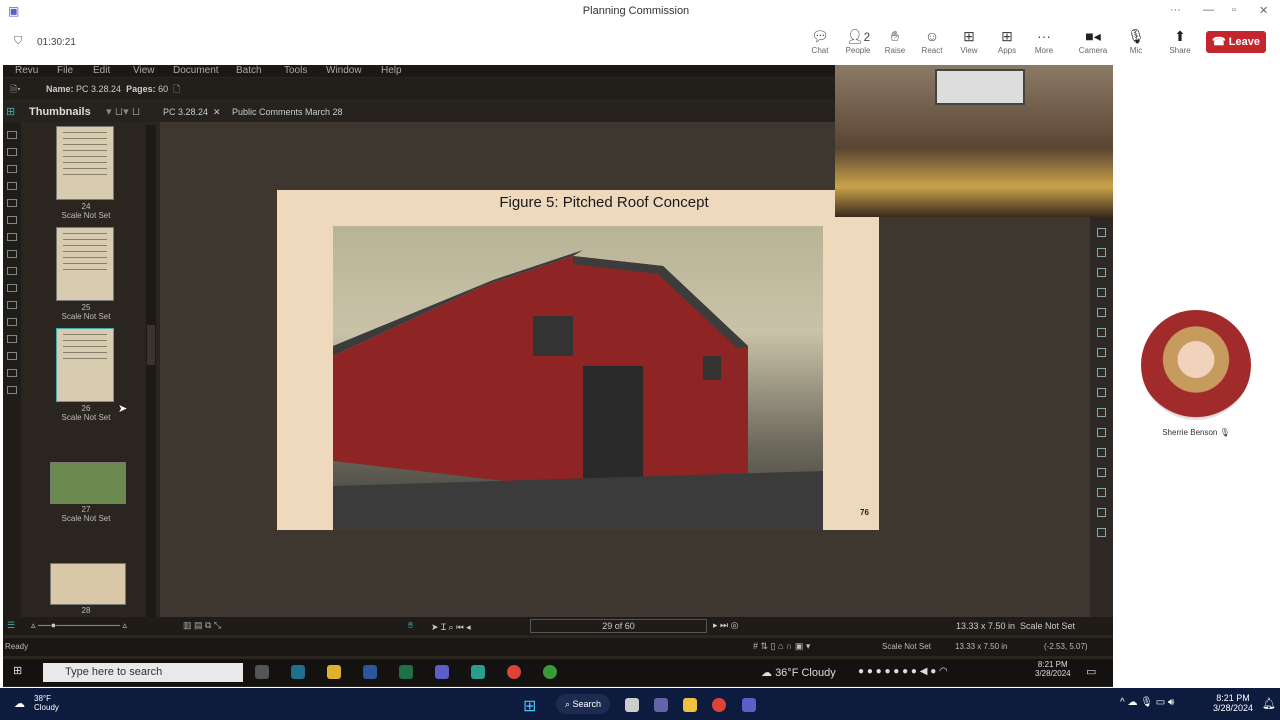  I want to click on notification-bell-icon: 🔔︎, so click(1269, 703).